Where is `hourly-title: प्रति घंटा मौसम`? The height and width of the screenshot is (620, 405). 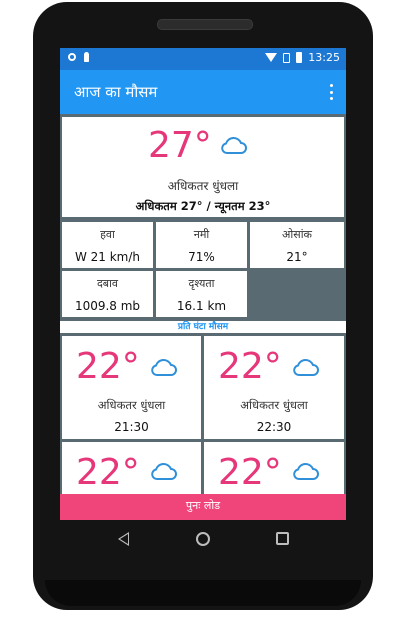
hourly-title: प्रति घंटा मौसम is located at coordinates (203, 327).